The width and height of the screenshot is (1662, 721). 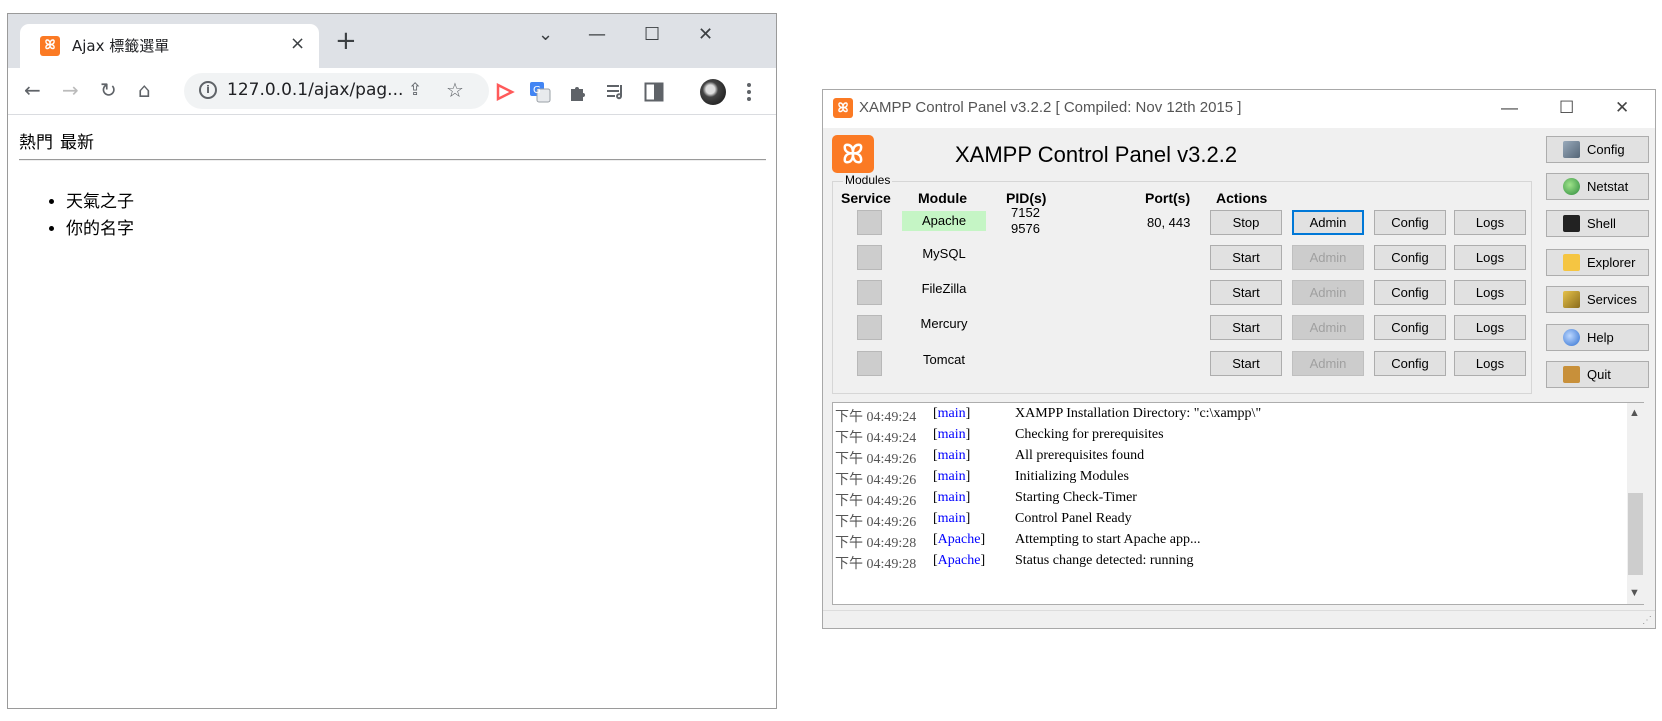 What do you see at coordinates (108, 90) in the screenshot?
I see `reload-icon: ↻` at bounding box center [108, 90].